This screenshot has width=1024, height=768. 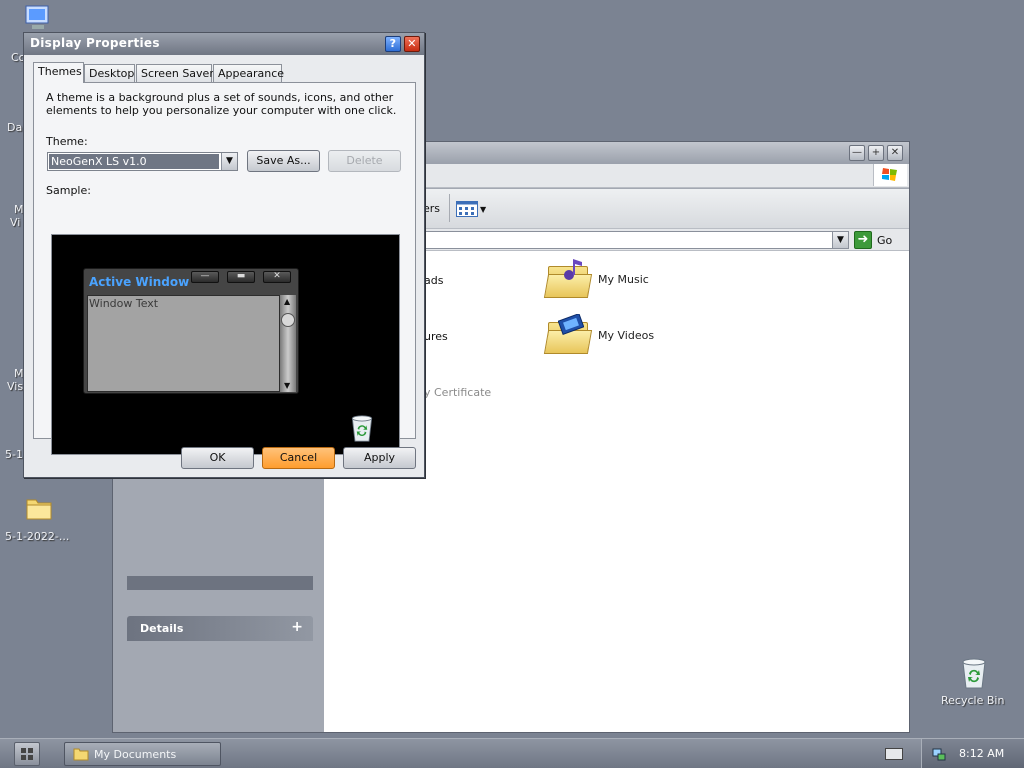 What do you see at coordinates (241, 277) in the screenshot?
I see `sample-restore-icon: ▬` at bounding box center [241, 277].